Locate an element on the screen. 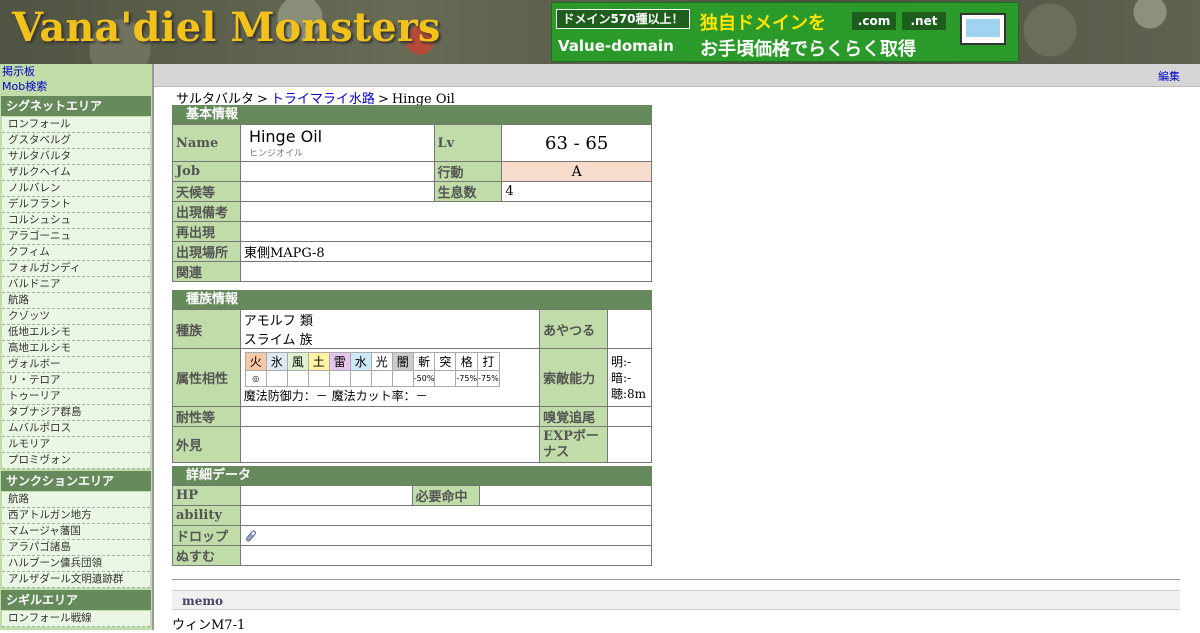  sidebar-item: タブナジア群島 is located at coordinates (76, 413).